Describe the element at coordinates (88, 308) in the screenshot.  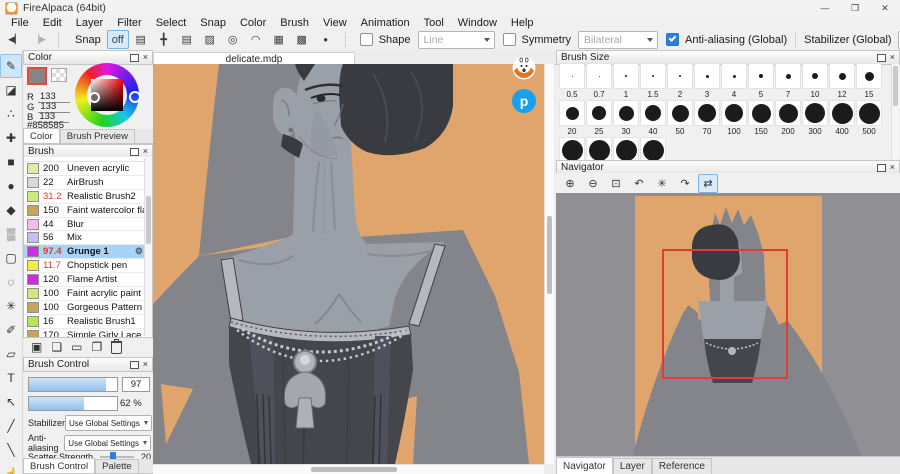
I see `brush-list-item: 100 Gorgeous Pattern 3 ⚙` at that location.